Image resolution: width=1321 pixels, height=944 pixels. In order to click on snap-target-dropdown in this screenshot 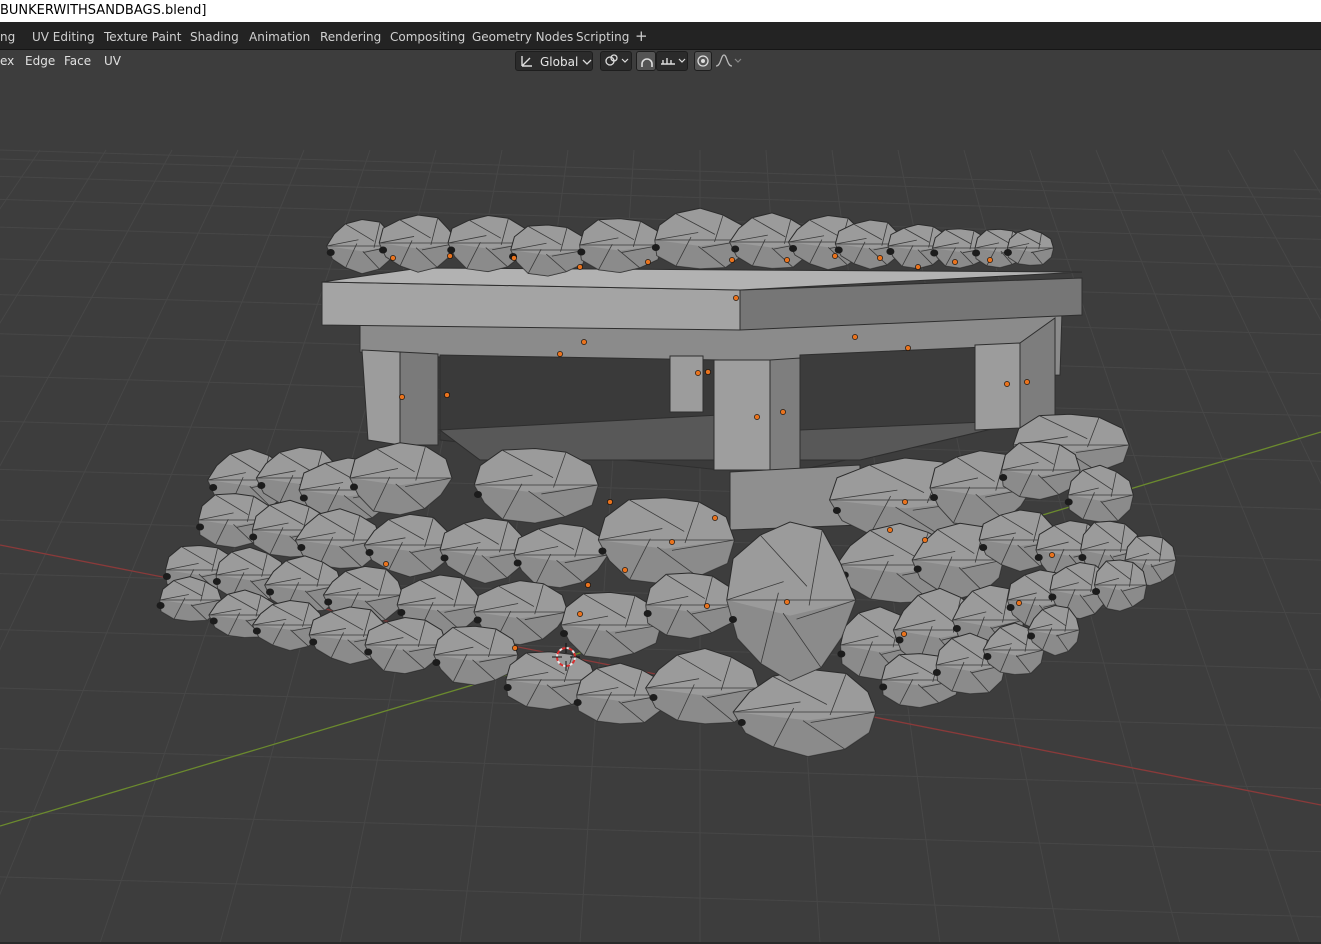, I will do `click(672, 61)`.